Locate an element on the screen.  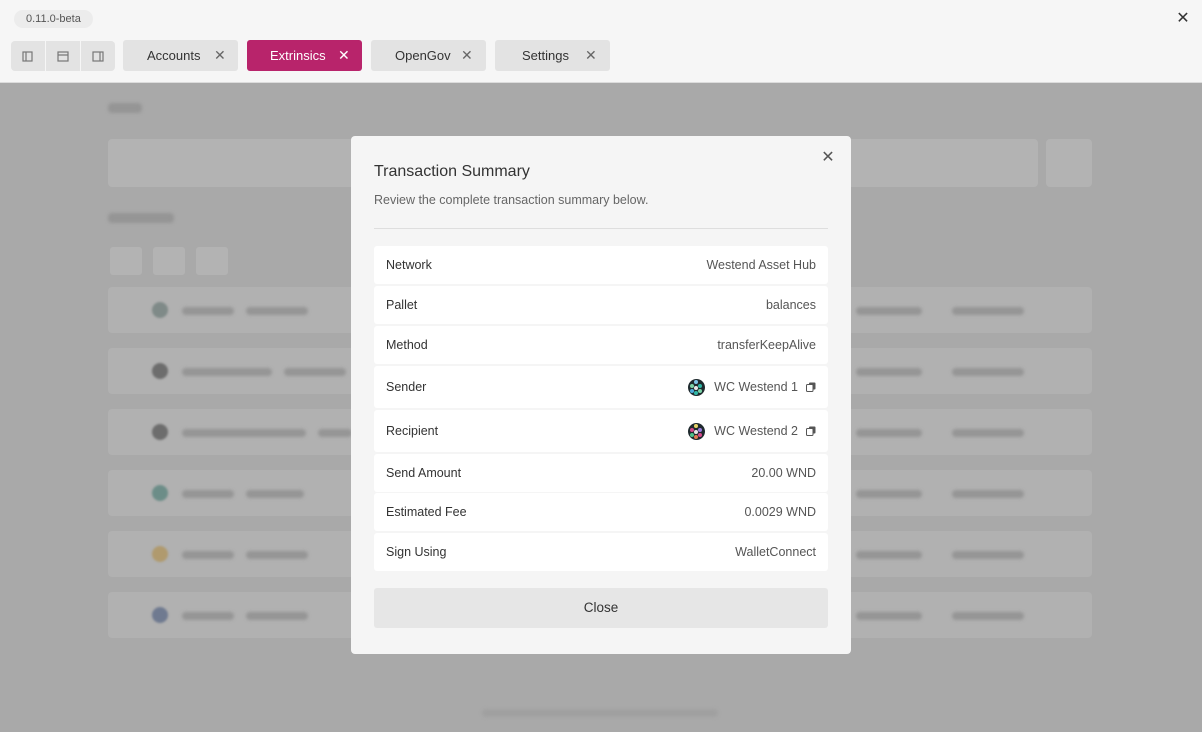
account-name: WC Westend 2 is located at coordinates (756, 431).